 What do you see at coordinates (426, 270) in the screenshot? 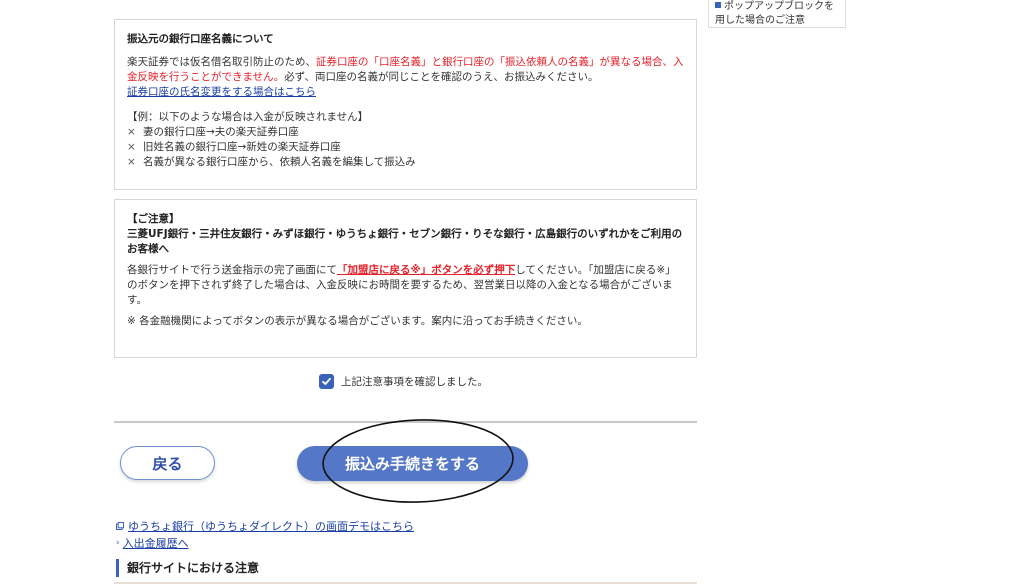
I see `return-to-merchant-emphasis: 「加盟店に戻る※」ボタンを必ず押下` at bounding box center [426, 270].